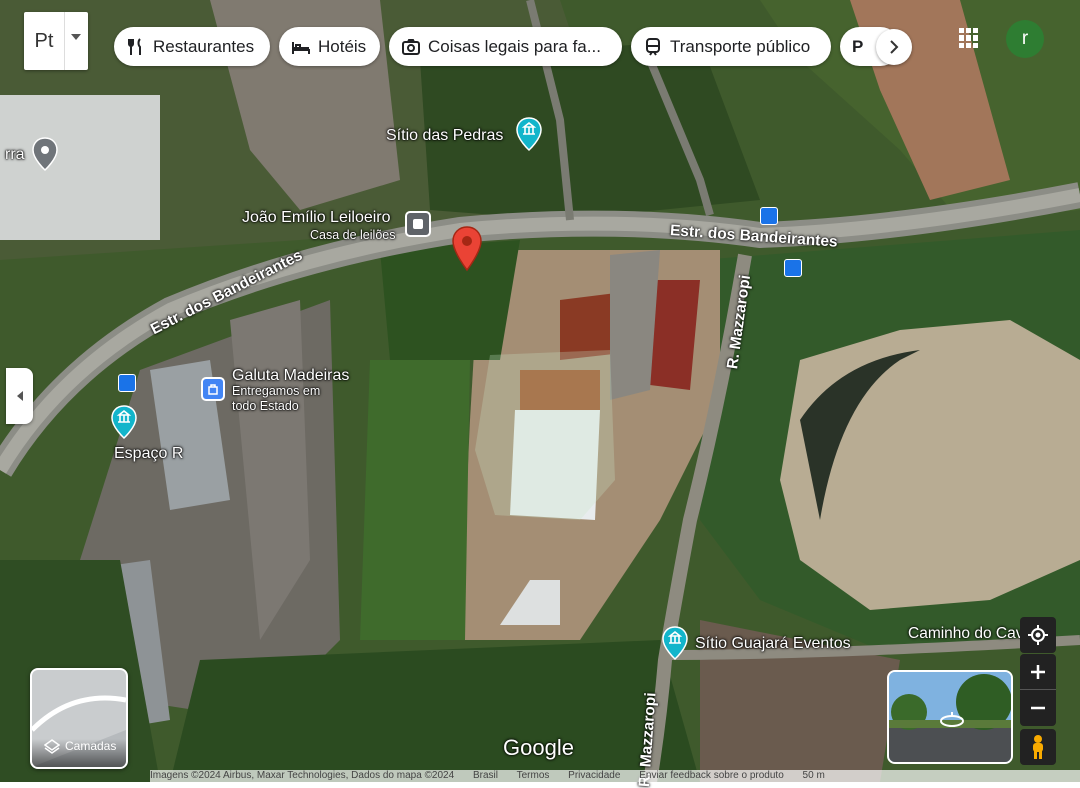 The image size is (1080, 788). I want to click on search-box: Pt, so click(56, 41).